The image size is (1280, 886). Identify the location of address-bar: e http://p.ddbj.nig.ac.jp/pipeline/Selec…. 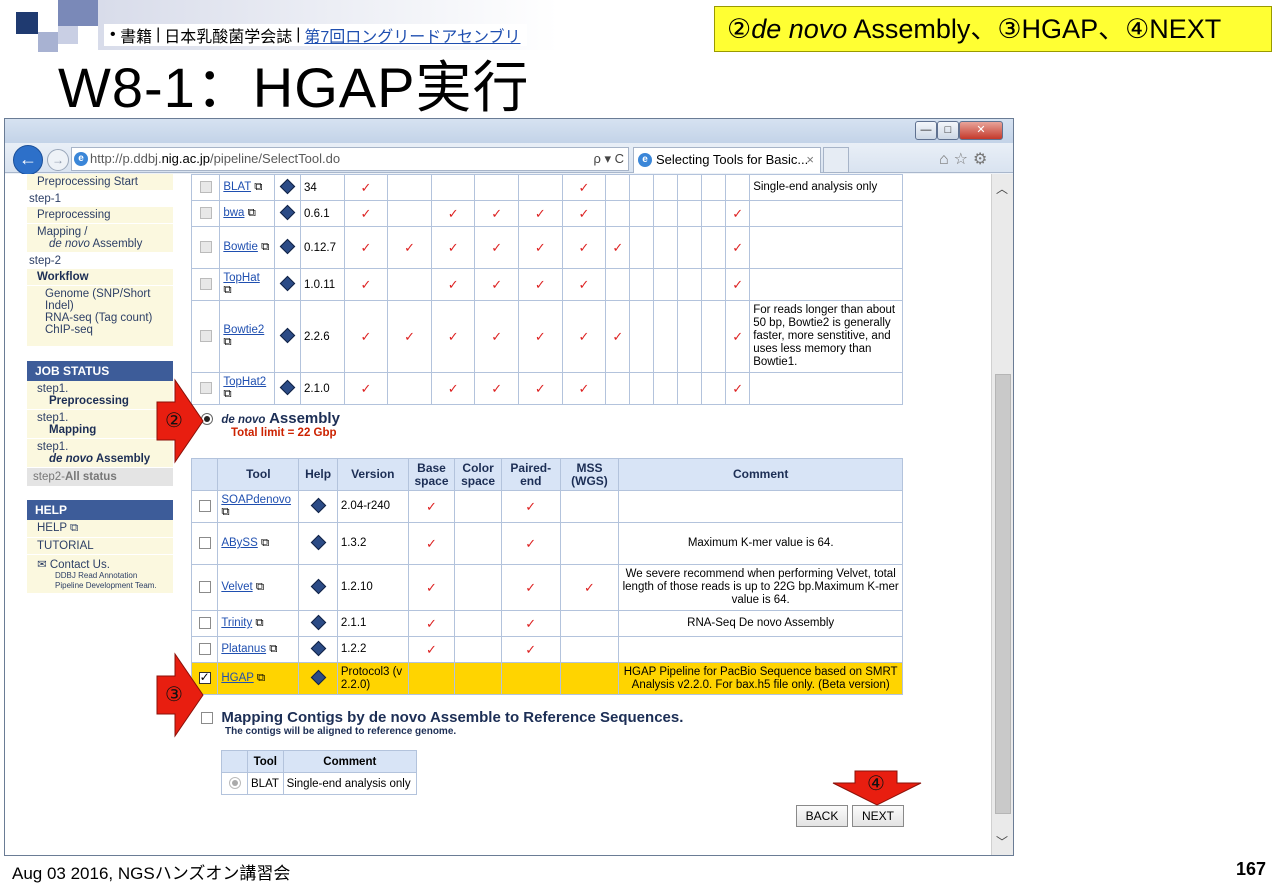
(350, 159).